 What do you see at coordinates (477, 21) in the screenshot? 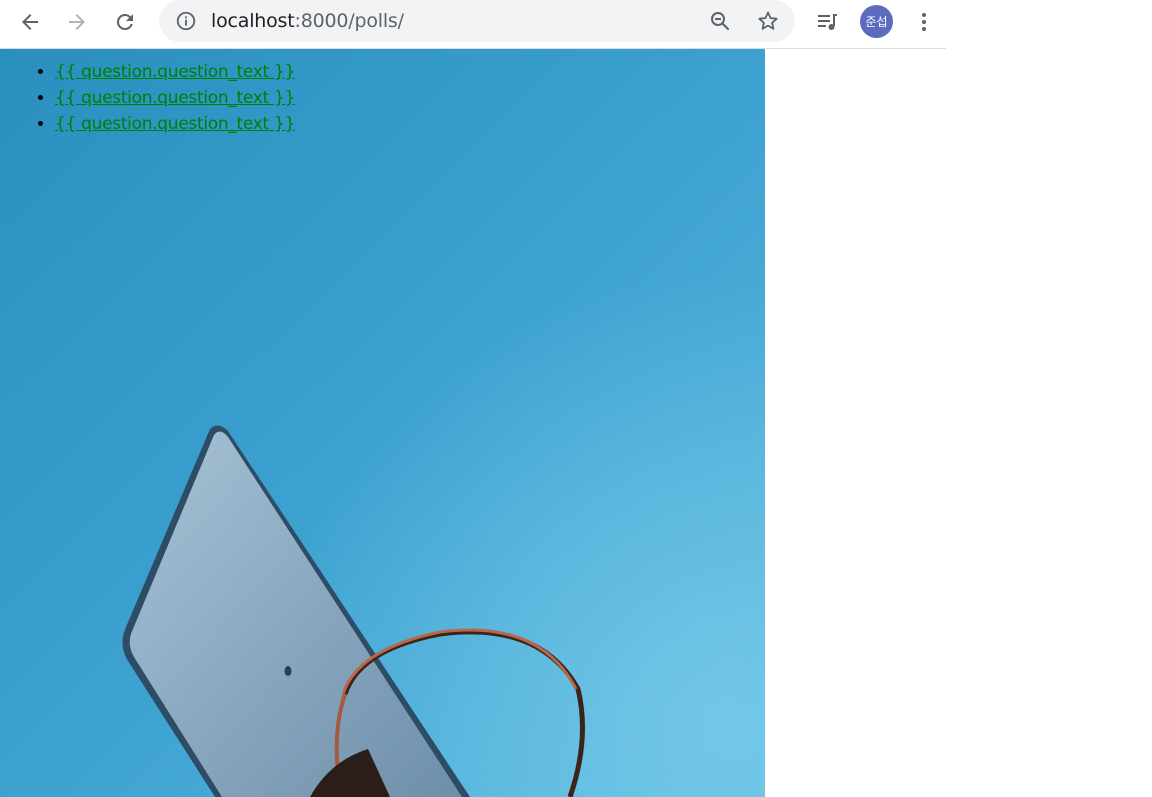
I see `address-bar: localhost:8000/polls/` at bounding box center [477, 21].